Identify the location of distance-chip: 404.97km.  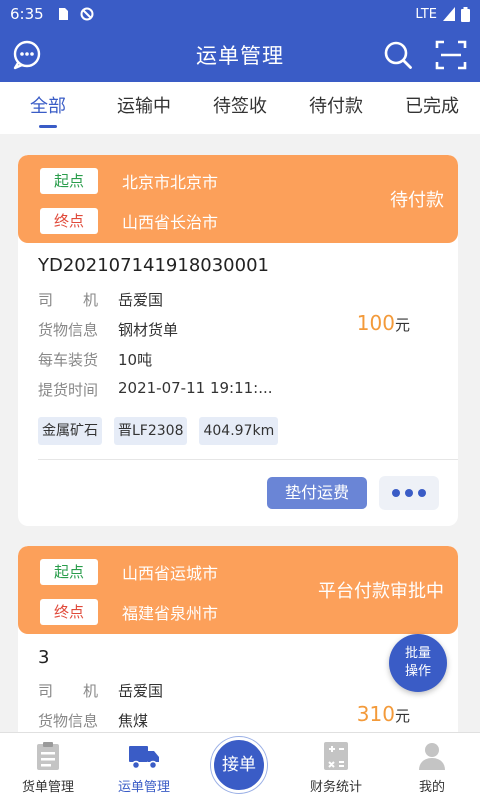
(239, 431).